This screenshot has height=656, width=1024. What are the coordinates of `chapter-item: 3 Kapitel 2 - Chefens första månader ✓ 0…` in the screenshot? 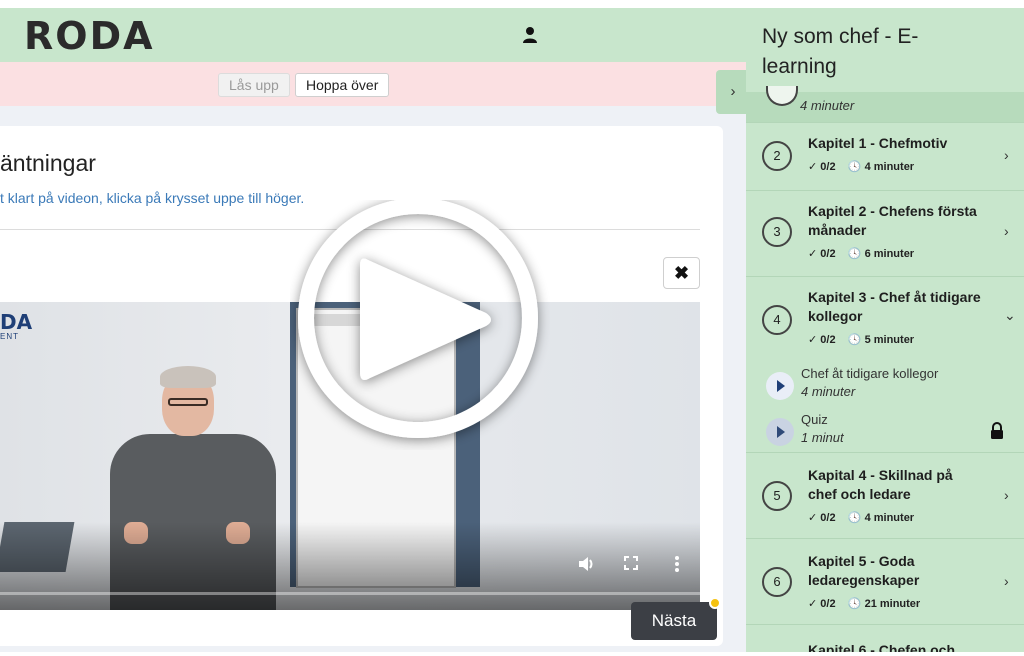 It's located at (885, 233).